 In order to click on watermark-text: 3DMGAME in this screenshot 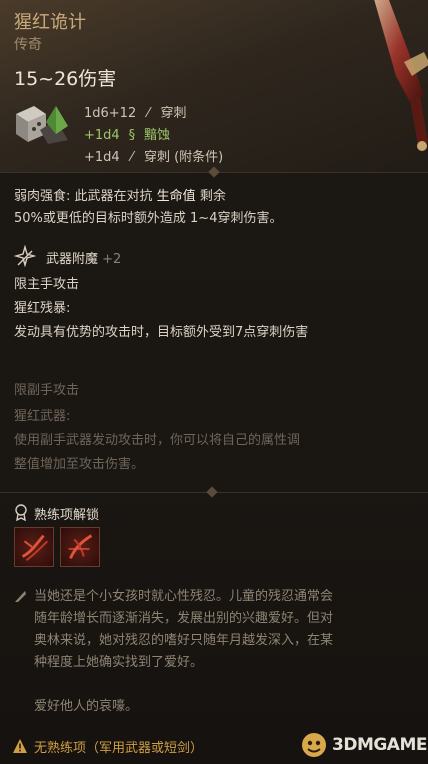, I will do `click(380, 745)`.